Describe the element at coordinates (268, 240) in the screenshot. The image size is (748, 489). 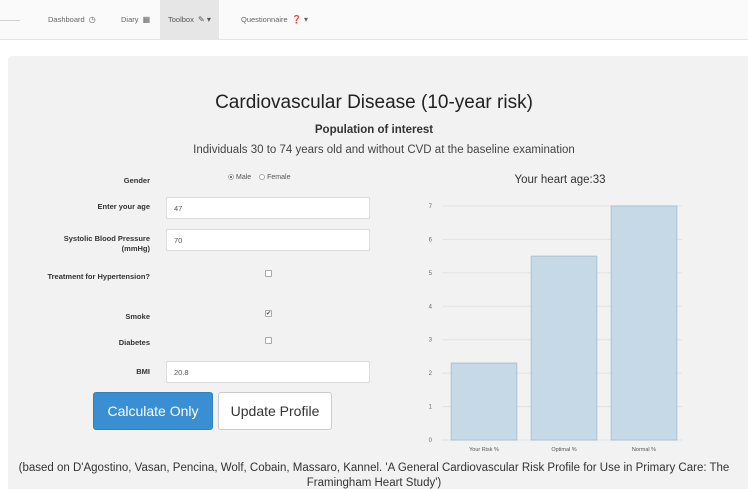
I see `sbp-input: 70` at that location.